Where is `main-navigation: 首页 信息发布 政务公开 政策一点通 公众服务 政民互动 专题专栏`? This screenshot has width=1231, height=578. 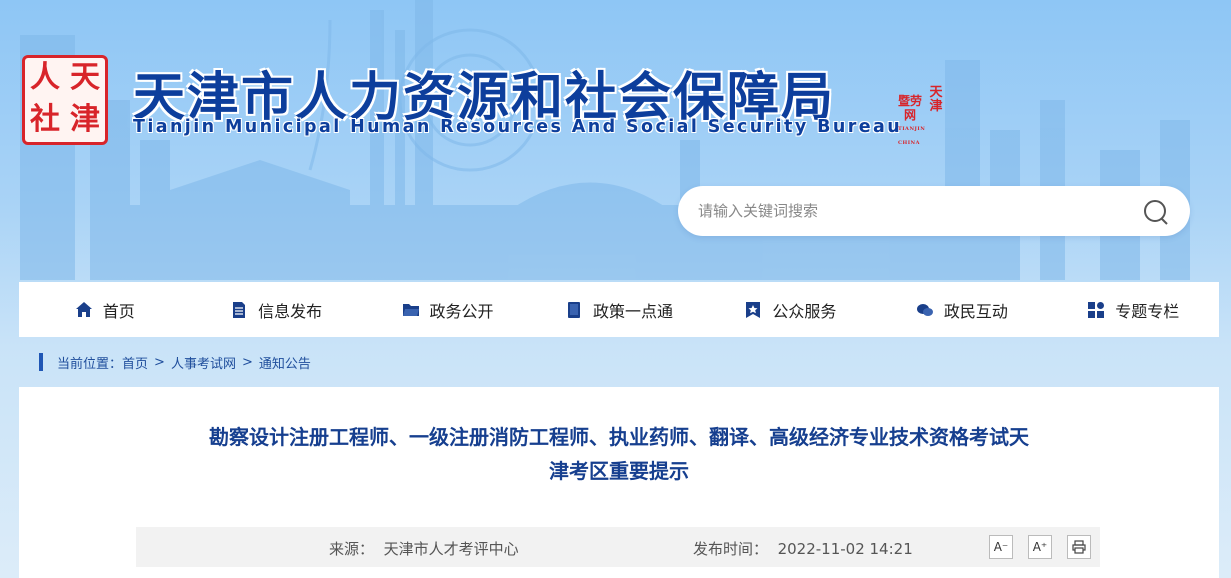
main-navigation: 首页 信息发布 政务公开 政策一点通 公众服务 政民互动 专题专栏 is located at coordinates (619, 309).